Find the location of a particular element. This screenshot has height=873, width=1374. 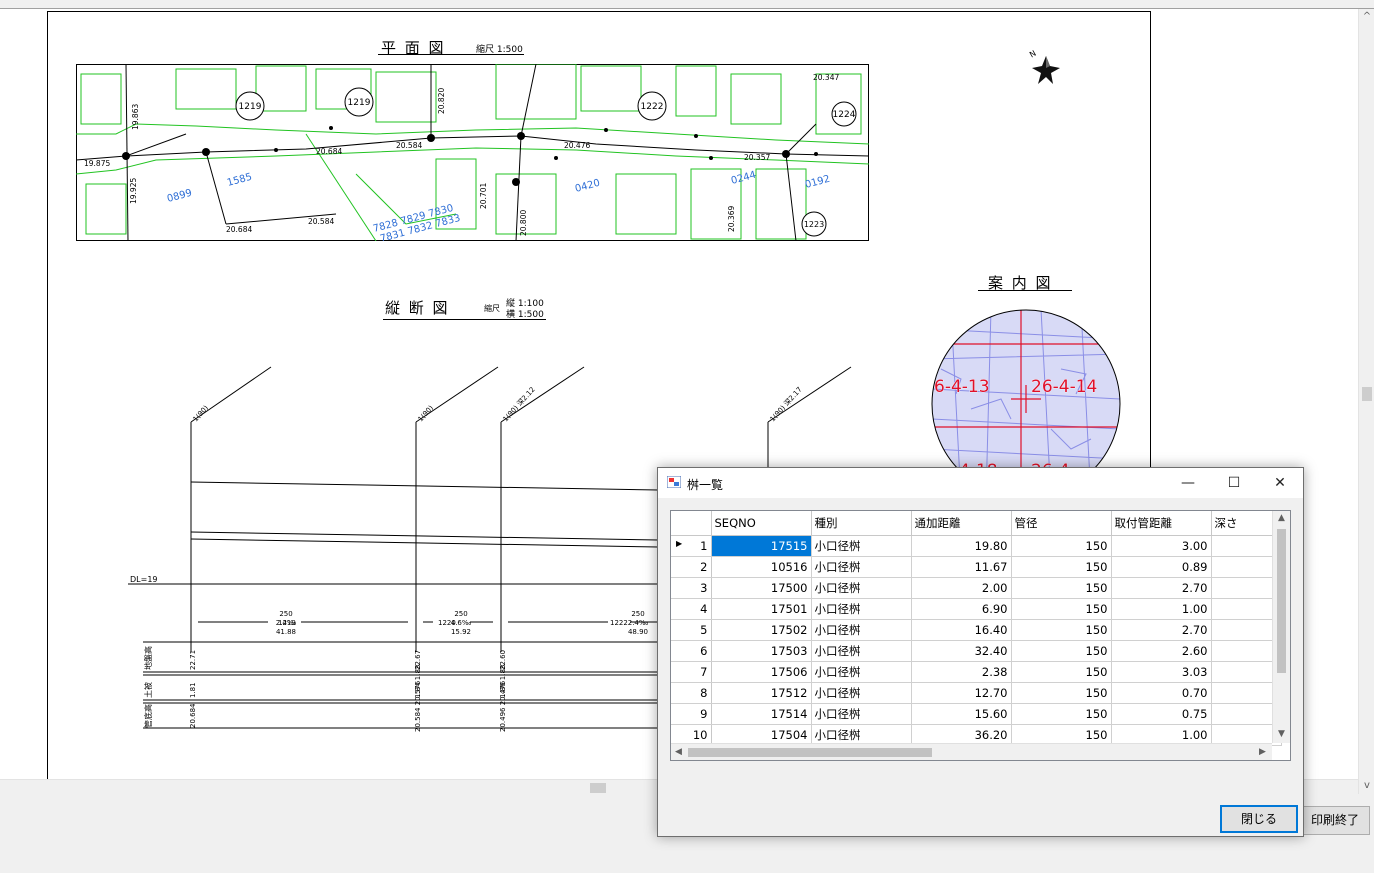

table-row: ▶ 1 17515 小口径桝 19.80 150 3.00 is located at coordinates (976, 546).